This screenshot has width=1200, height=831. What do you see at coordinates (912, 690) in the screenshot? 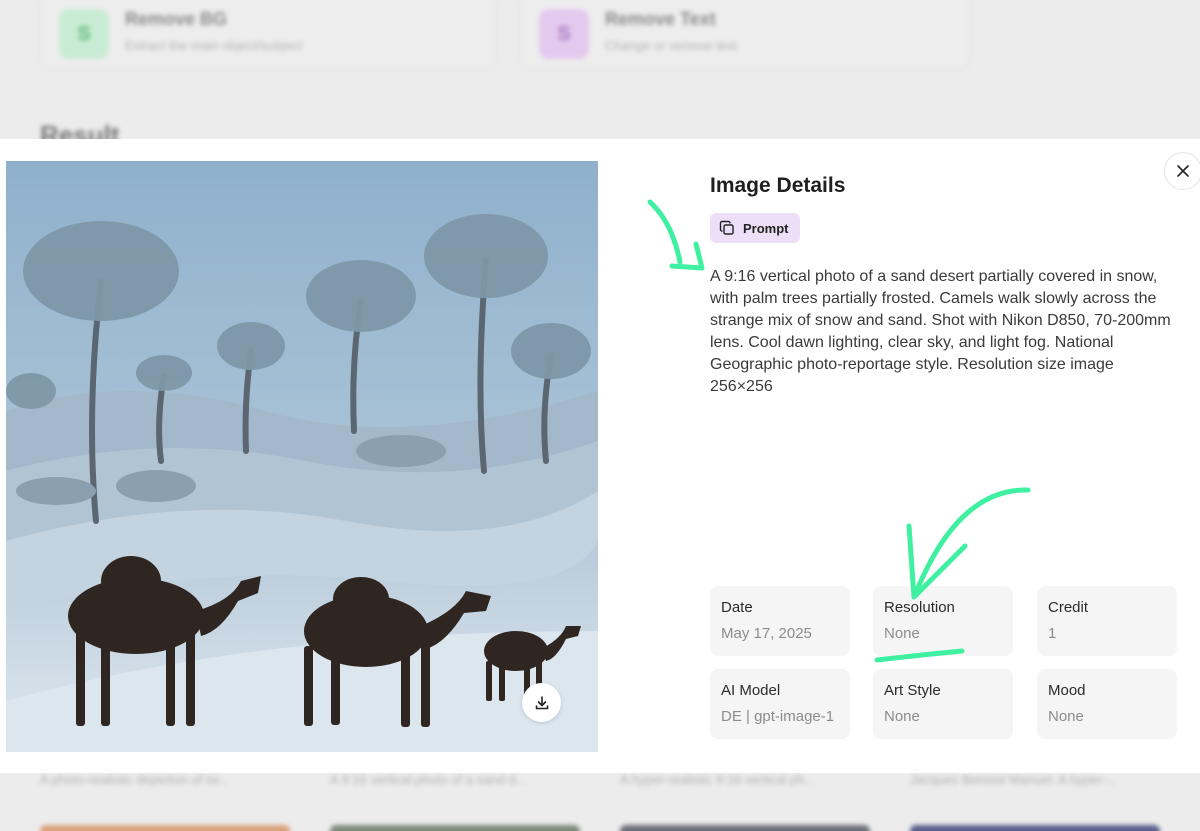
I see `detail-label: Art Style` at bounding box center [912, 690].